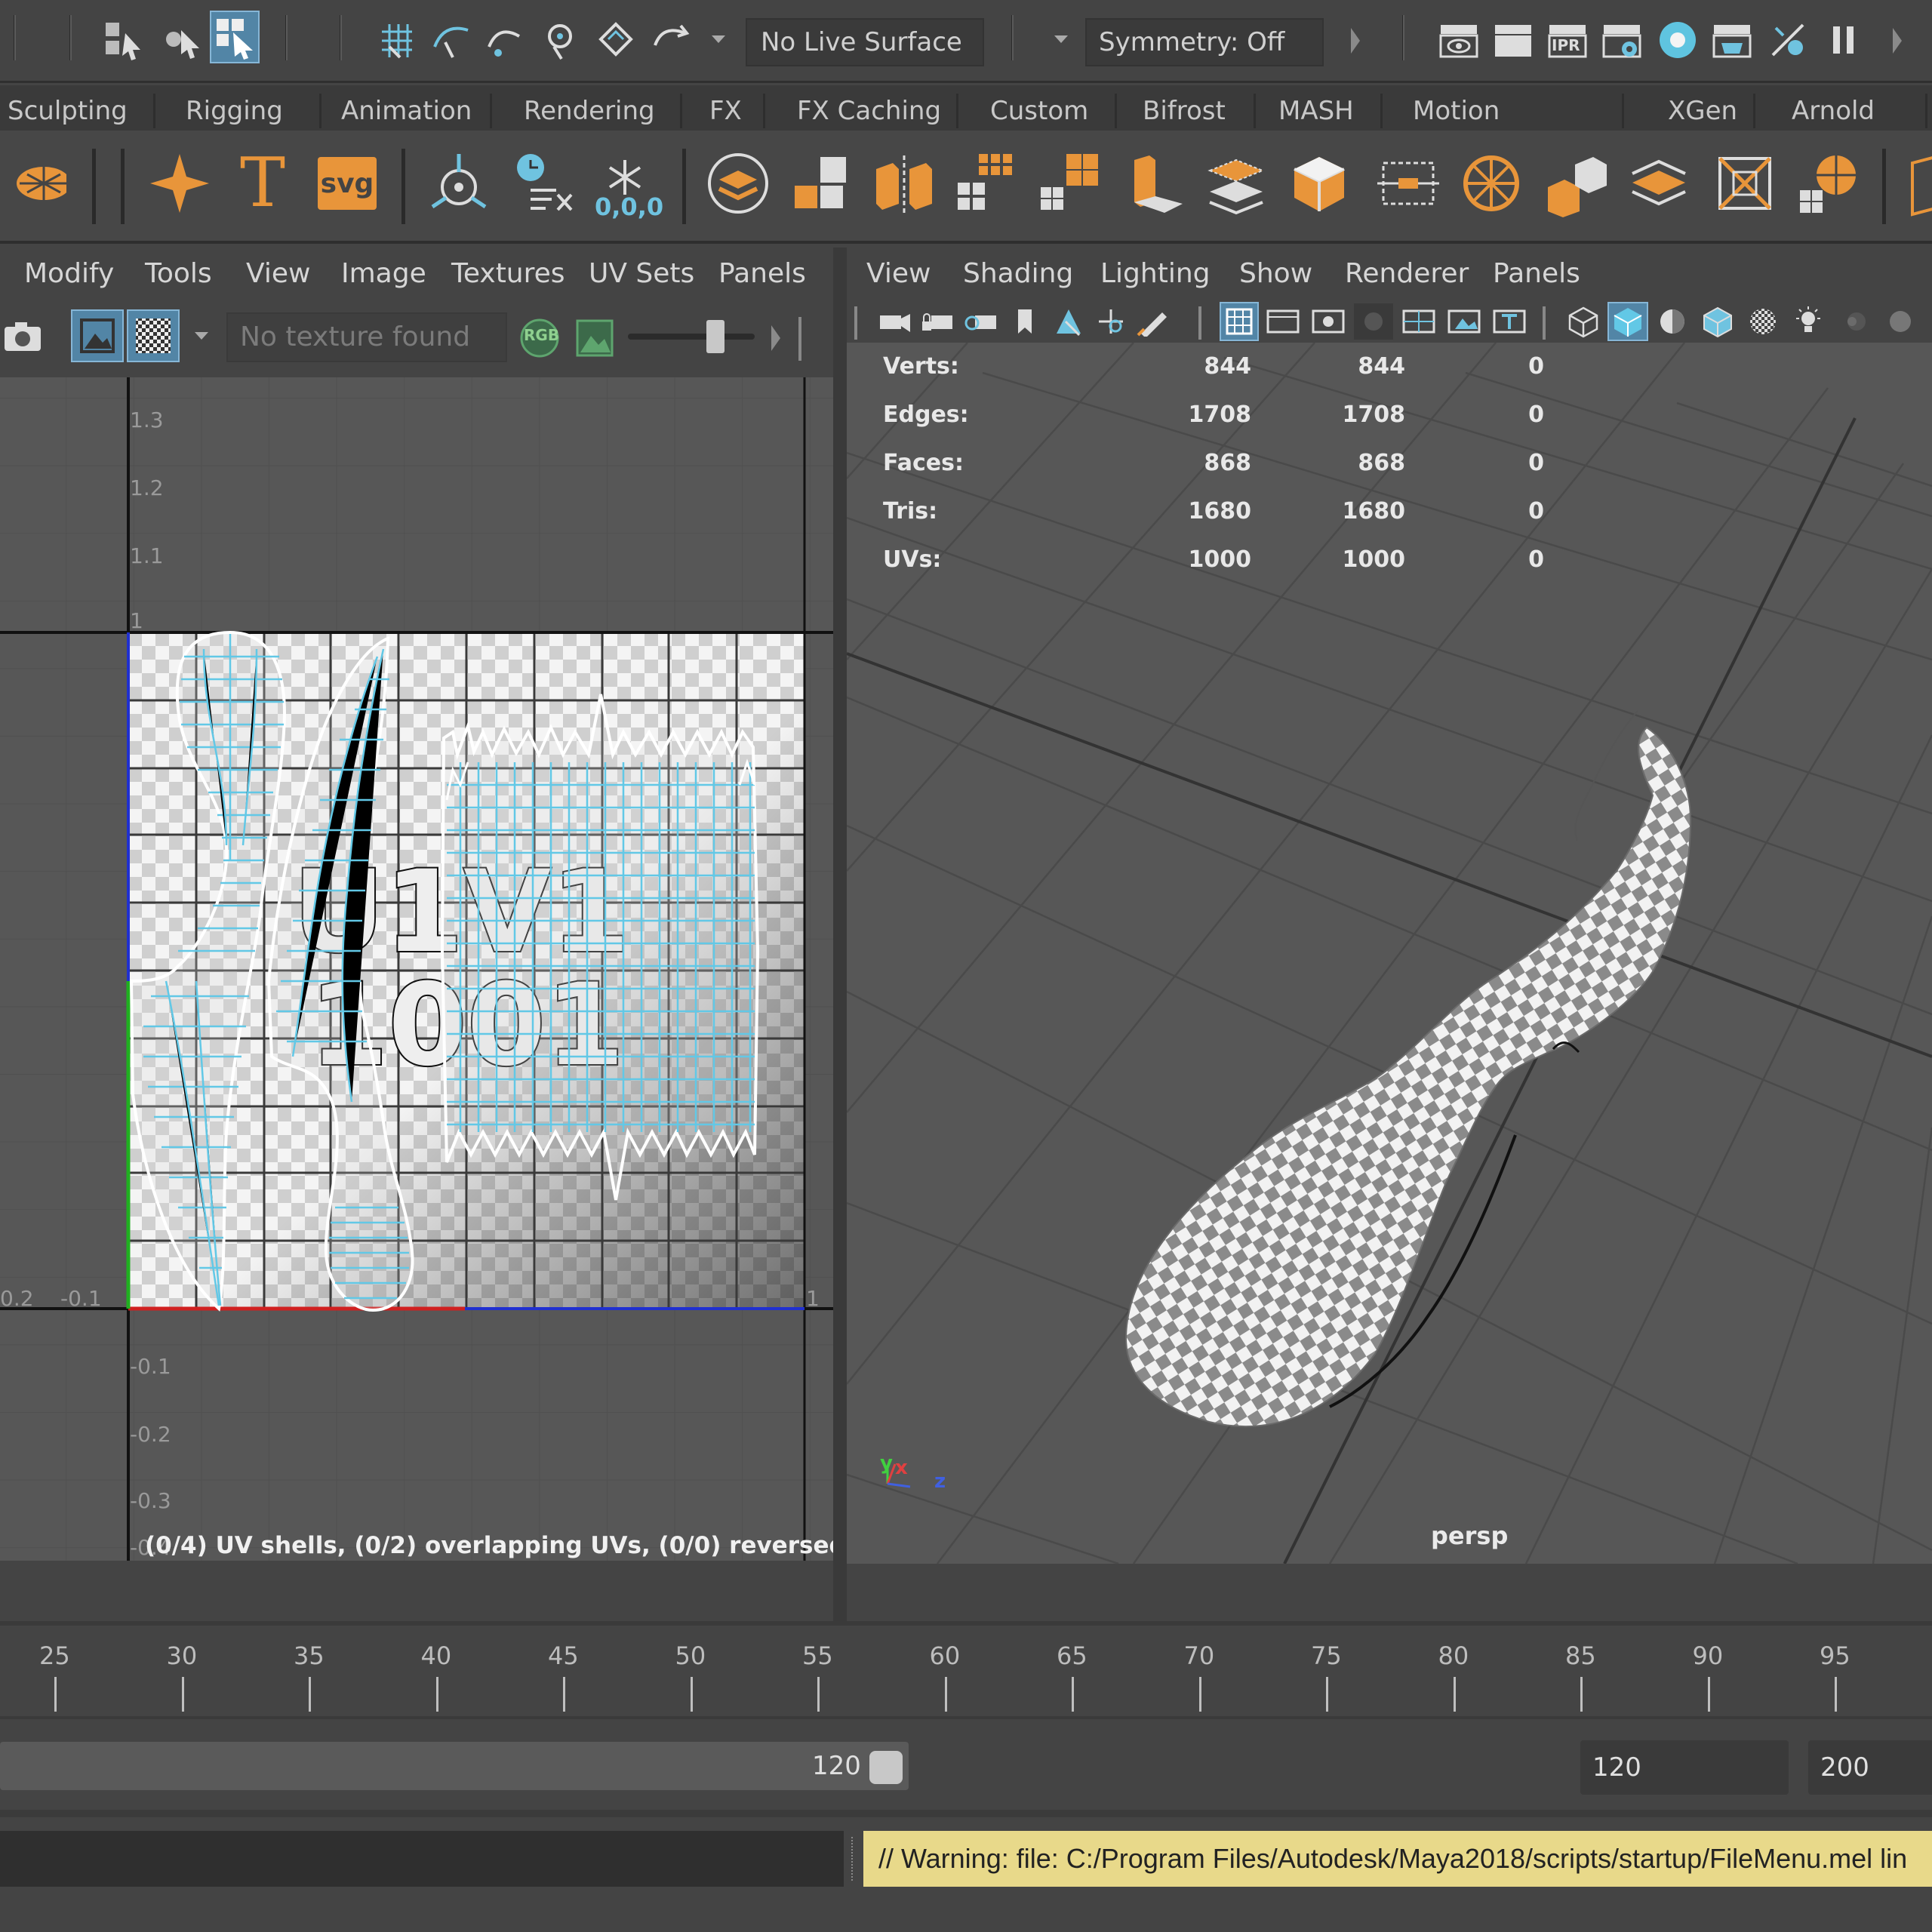  What do you see at coordinates (821, 183) in the screenshot?
I see `combine-meshes-icon` at bounding box center [821, 183].